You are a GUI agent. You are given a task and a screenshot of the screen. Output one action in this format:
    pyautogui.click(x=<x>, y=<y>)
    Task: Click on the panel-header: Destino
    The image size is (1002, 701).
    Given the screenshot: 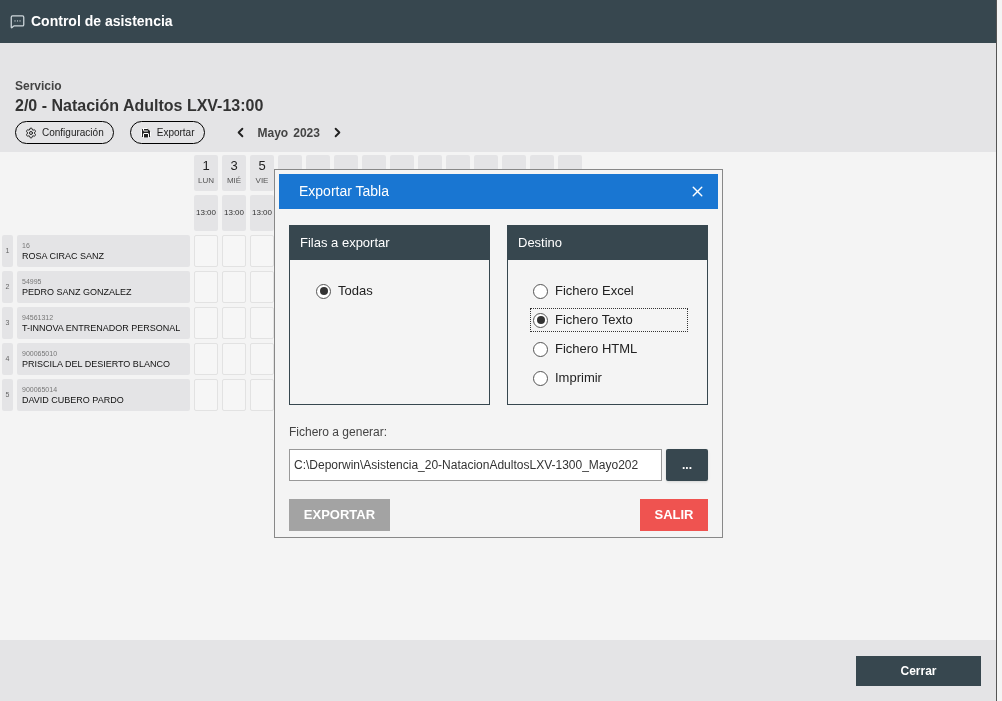 What is the action you would take?
    pyautogui.click(x=607, y=243)
    